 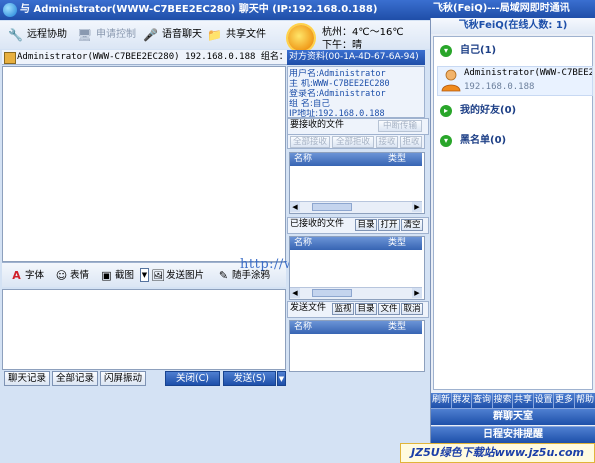 I want to click on chat-bottom-bar: 聊天记录 全部记录 闪屏振动 关闭(C) 发送(S) ▼, so click(x=144, y=379).